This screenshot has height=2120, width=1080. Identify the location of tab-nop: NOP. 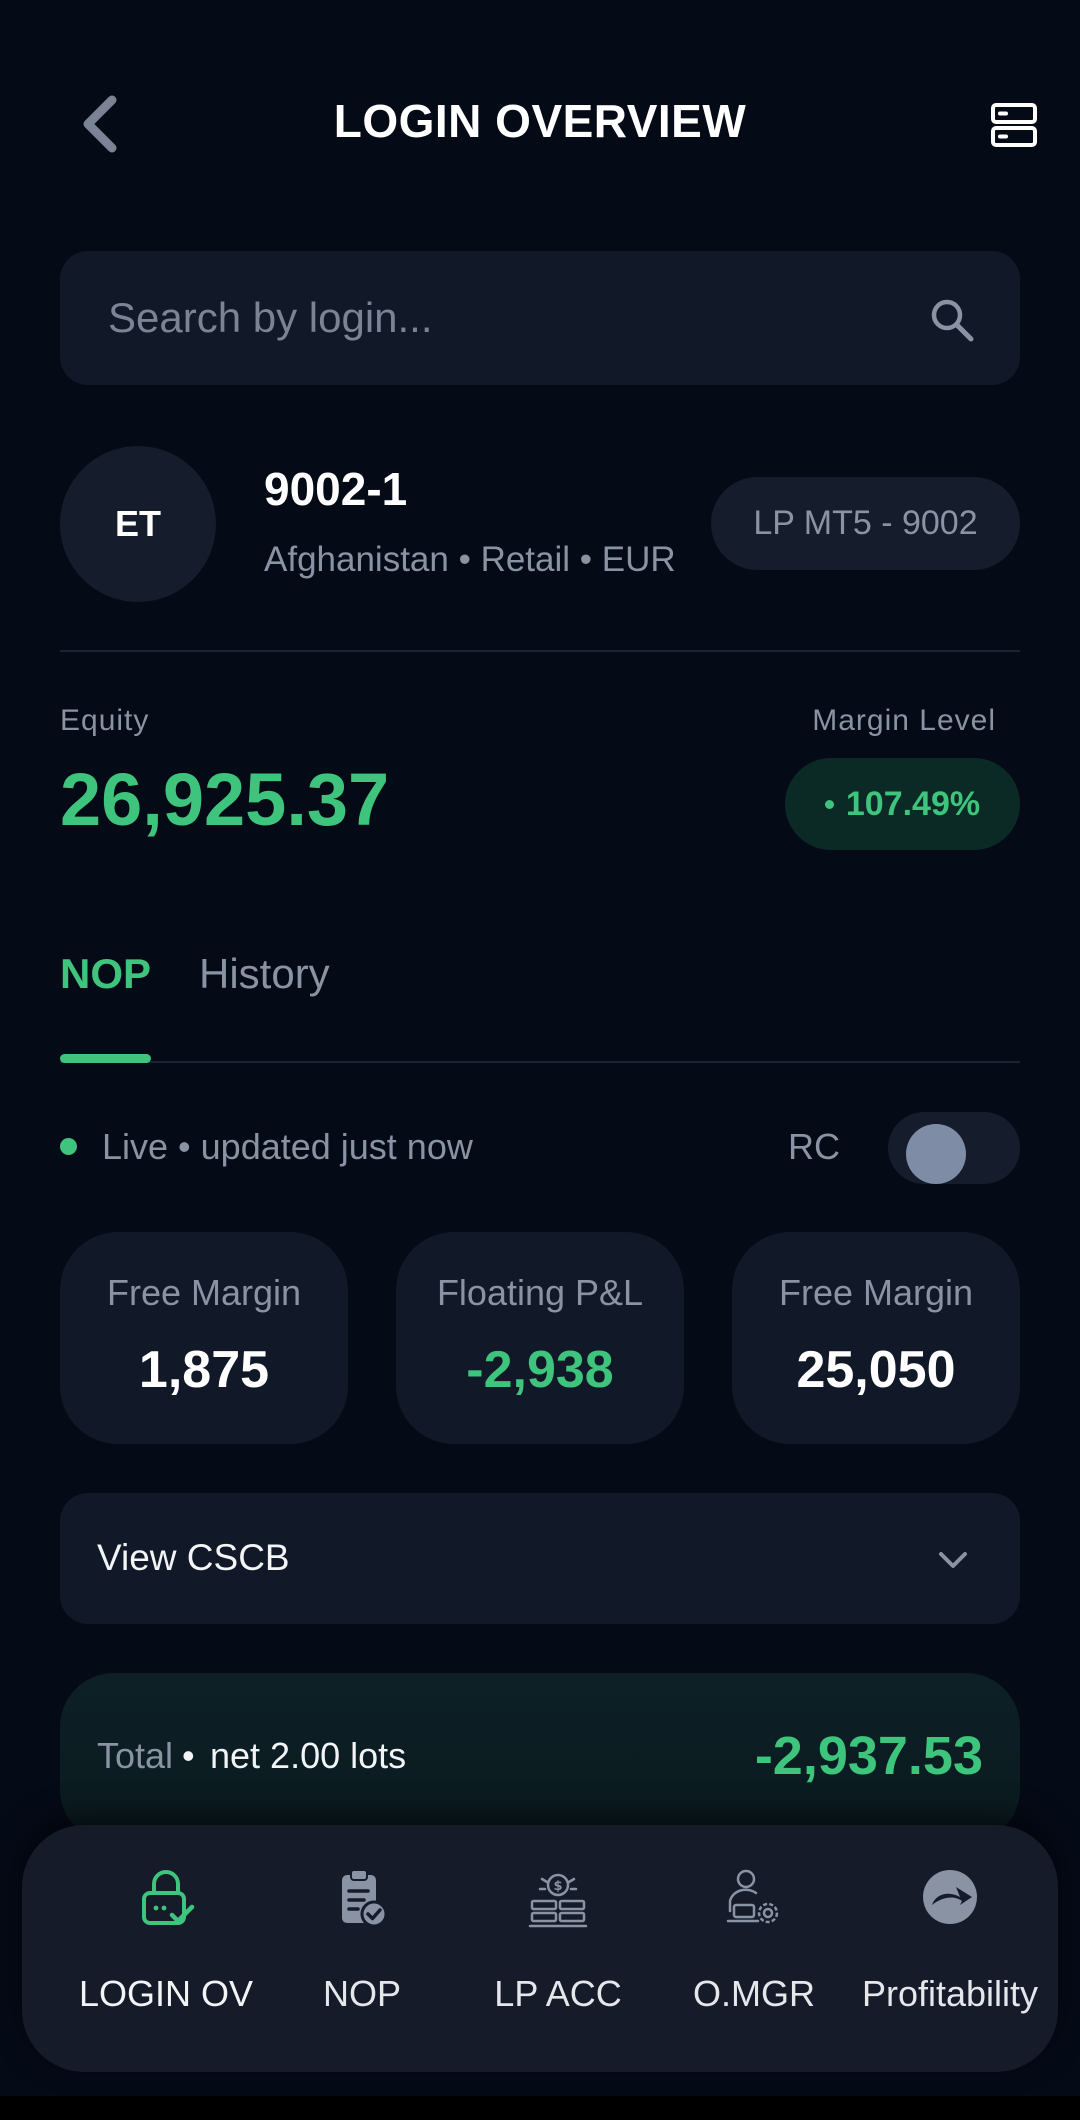
(105, 974).